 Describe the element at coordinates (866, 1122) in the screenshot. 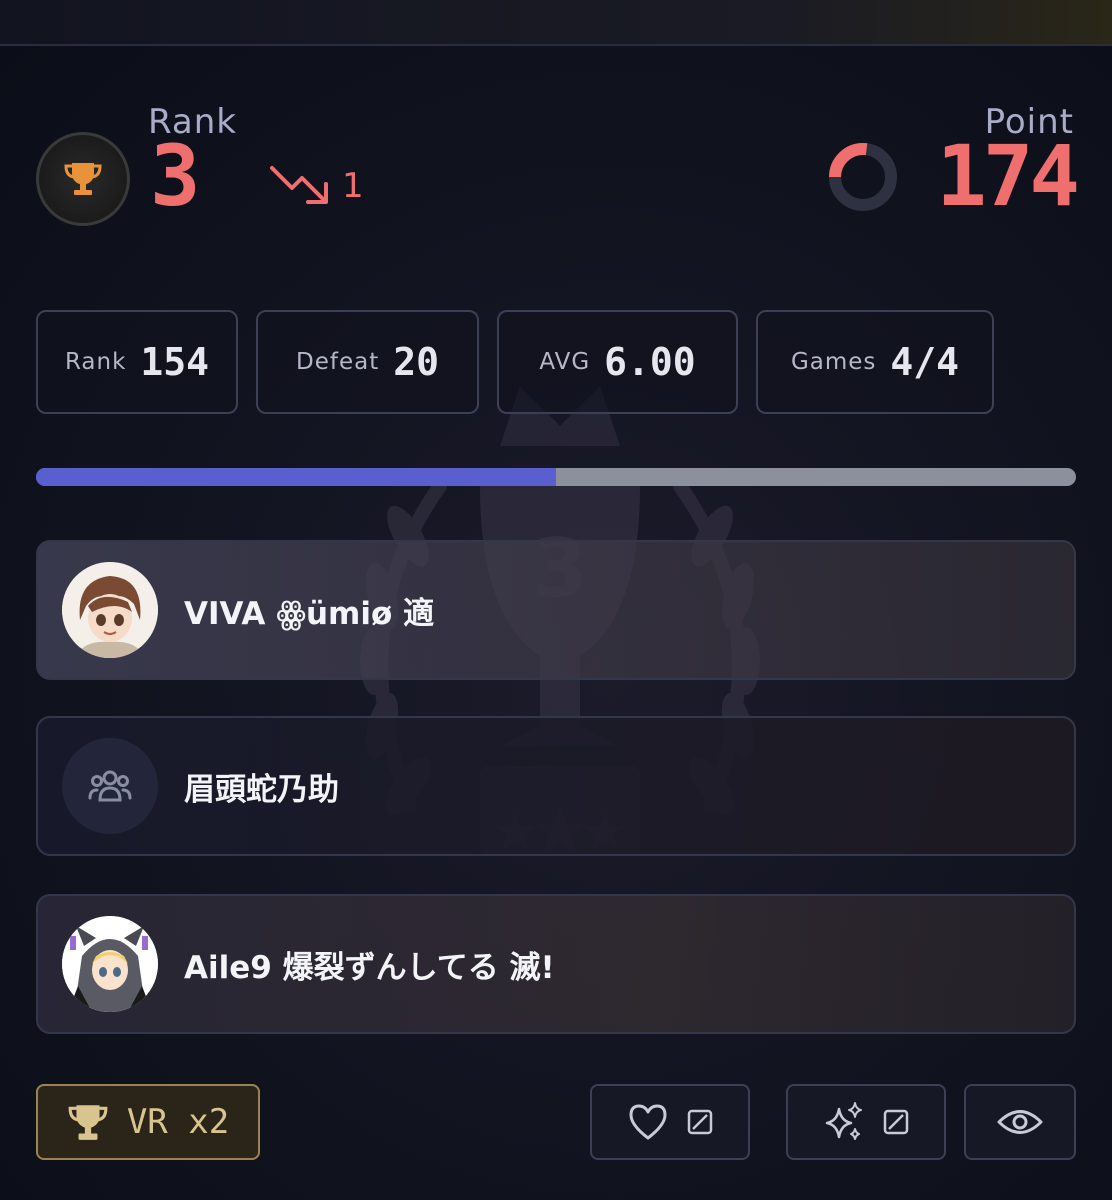

I see `sparkle-button` at that location.